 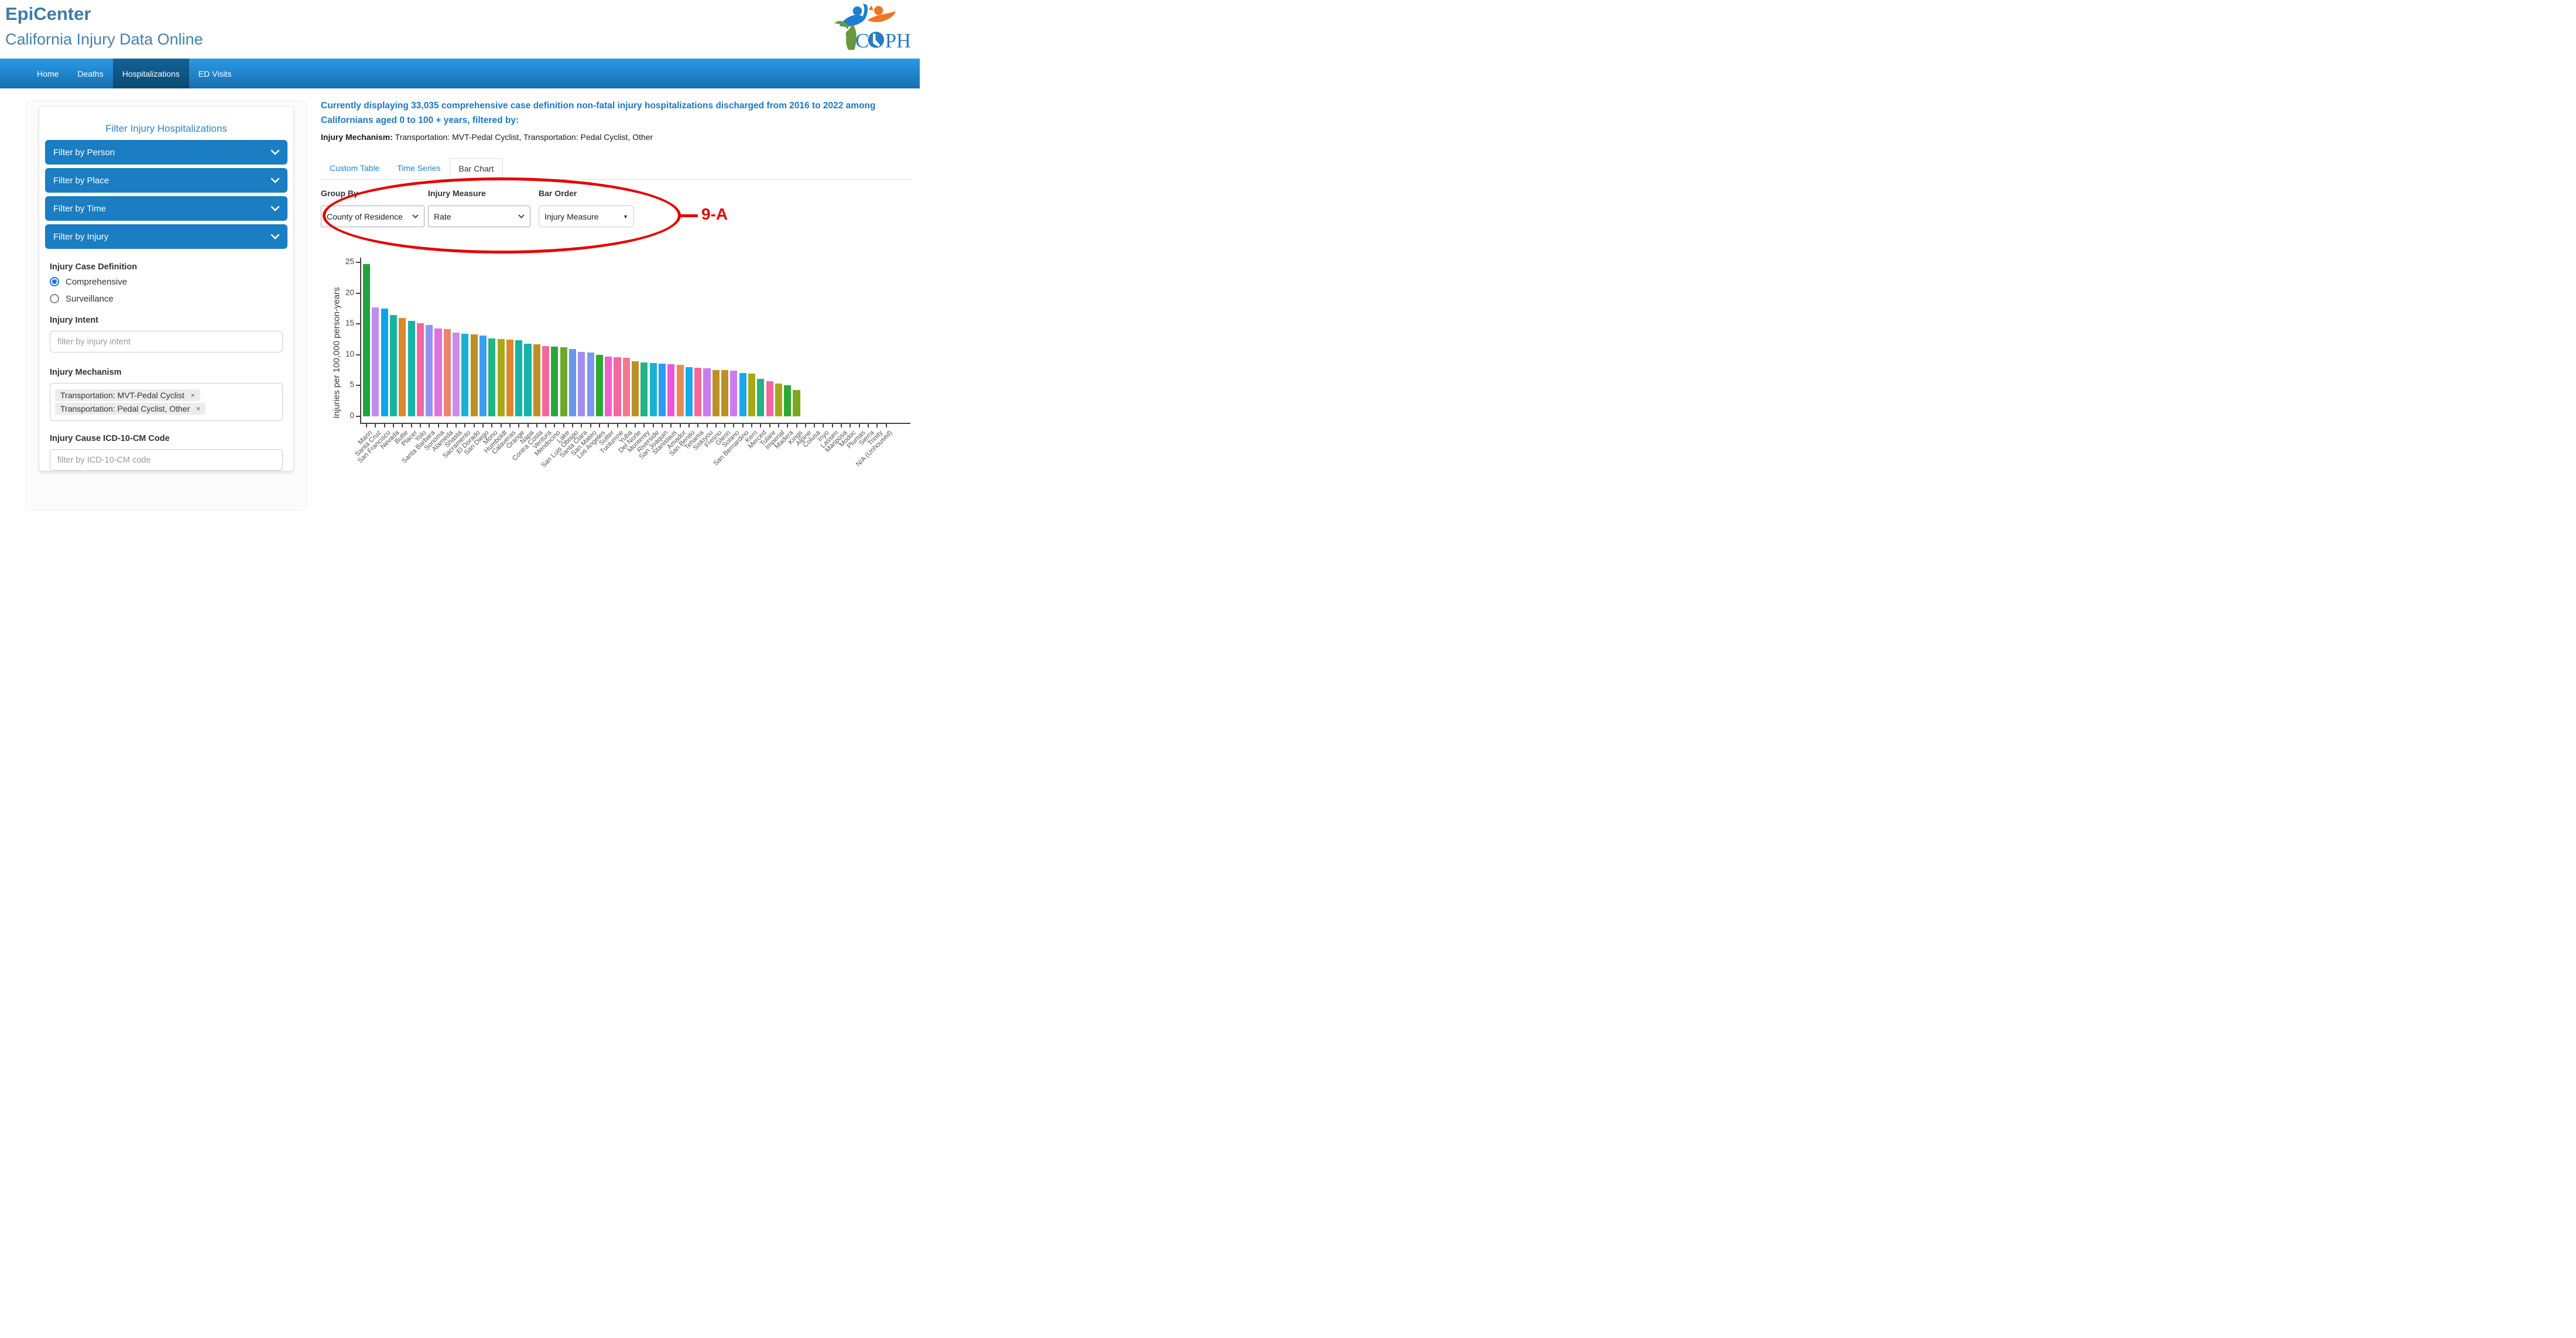 What do you see at coordinates (420, 369) in the screenshot?
I see `bar-yolo` at bounding box center [420, 369].